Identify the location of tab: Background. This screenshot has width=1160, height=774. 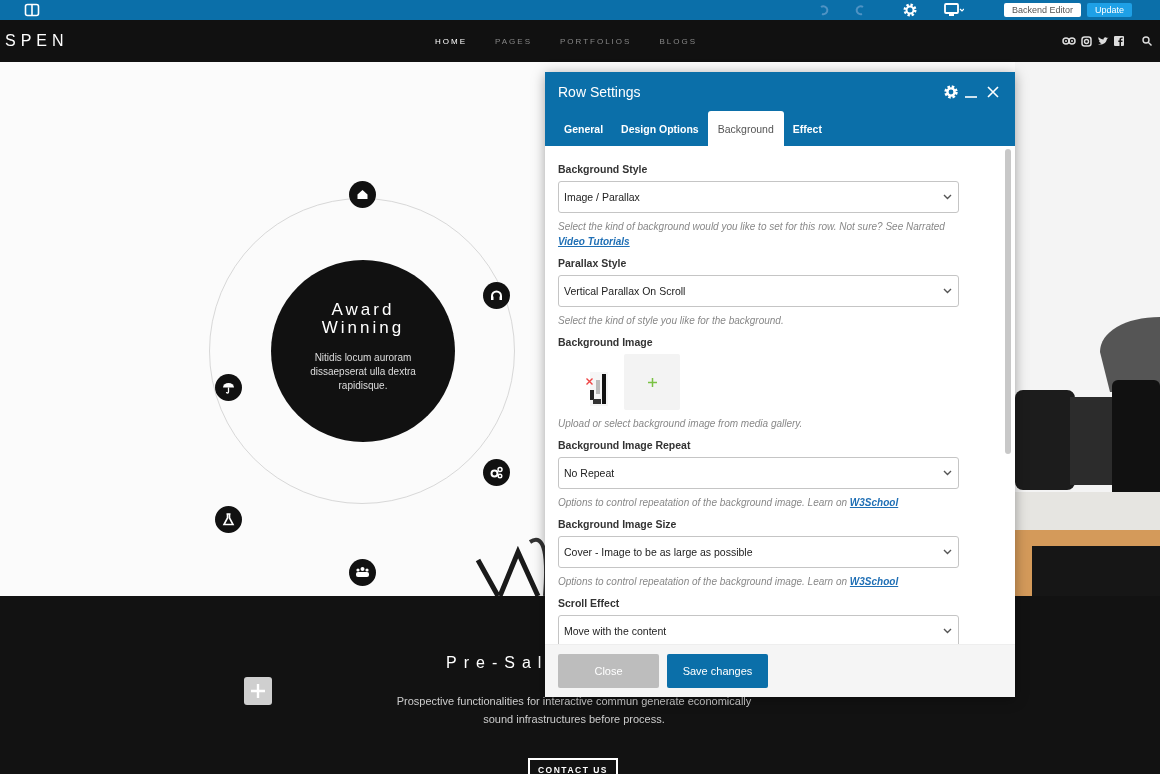
(745, 128).